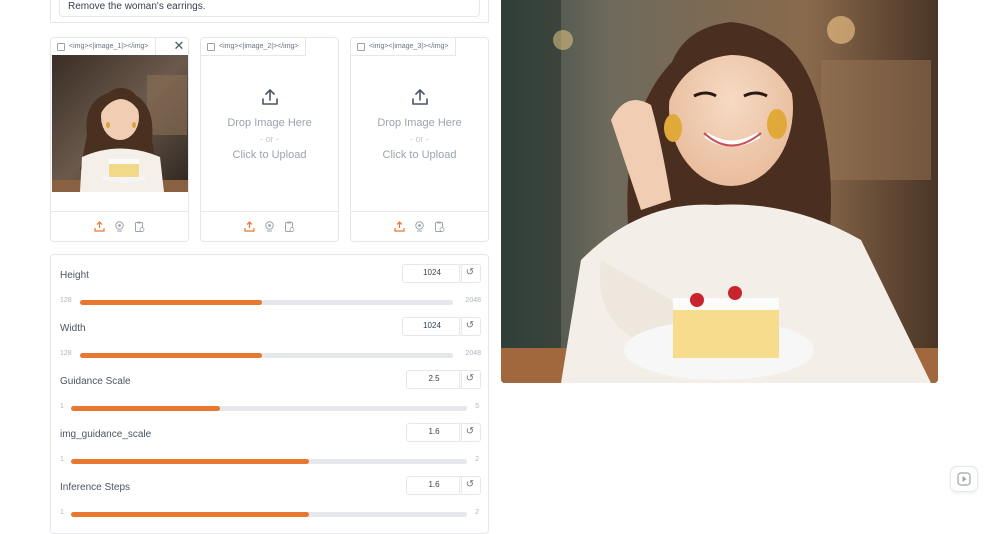 The height and width of the screenshot is (534, 997). I want to click on image-input-label-text: <img><|image_3|></img>, so click(409, 46).